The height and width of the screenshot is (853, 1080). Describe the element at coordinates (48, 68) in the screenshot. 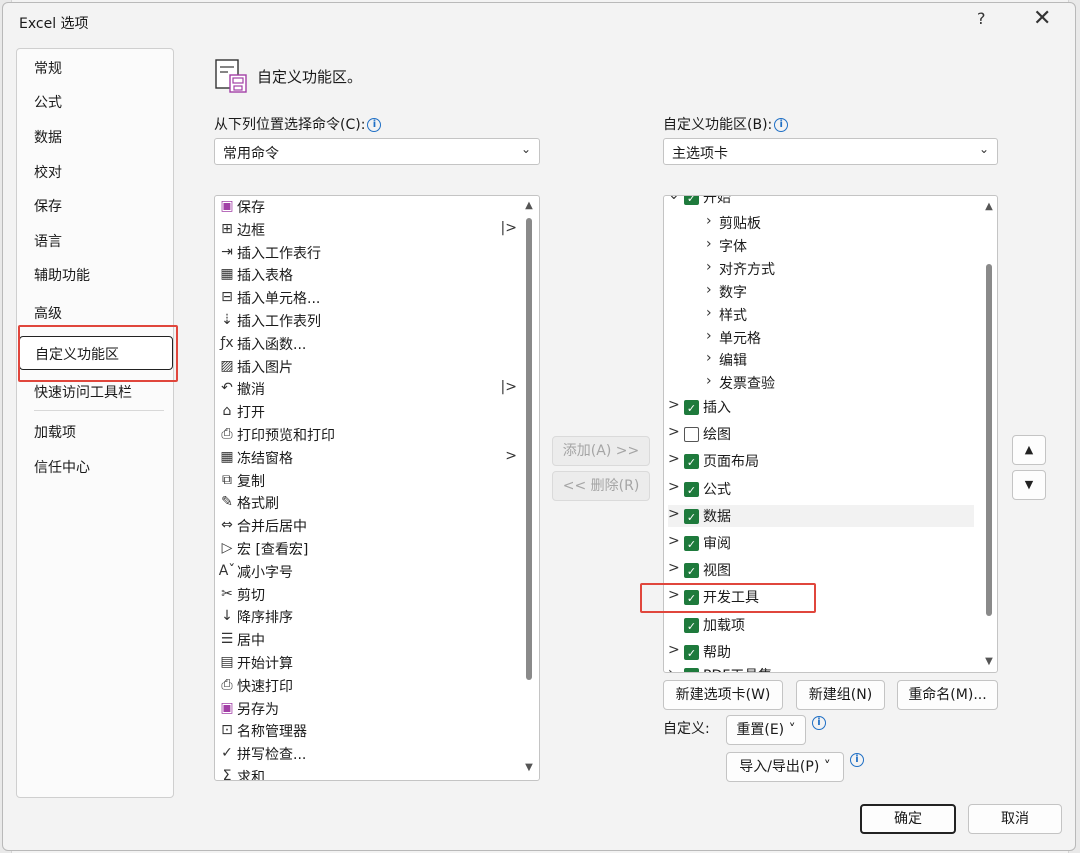

I see `nav-item-general: 常规` at that location.